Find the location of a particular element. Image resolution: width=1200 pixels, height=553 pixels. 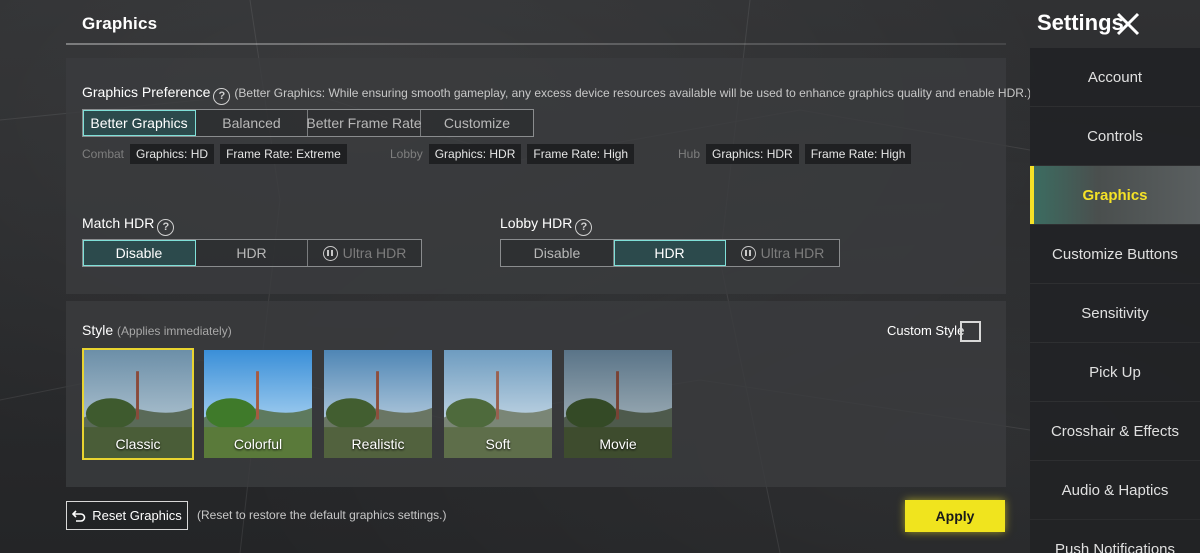

sidebar-item-pick-up: Pick Up is located at coordinates (1115, 372).